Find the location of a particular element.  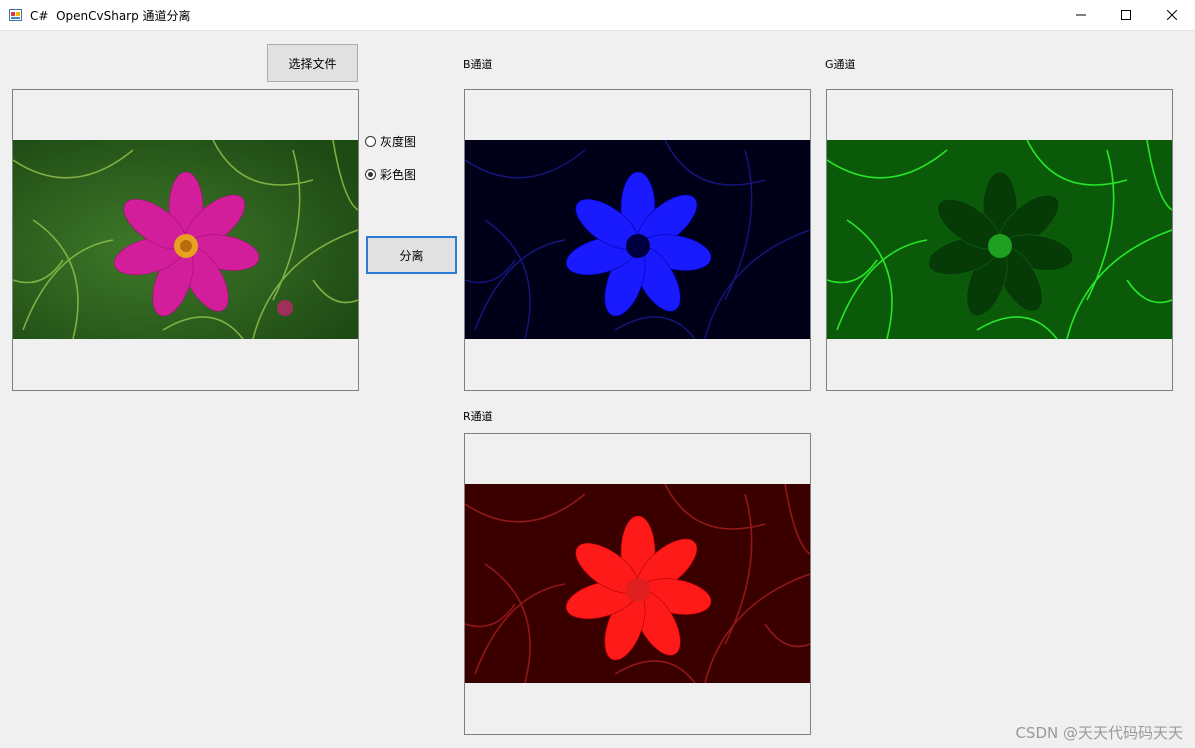

radio-checked-icon is located at coordinates (370, 174).